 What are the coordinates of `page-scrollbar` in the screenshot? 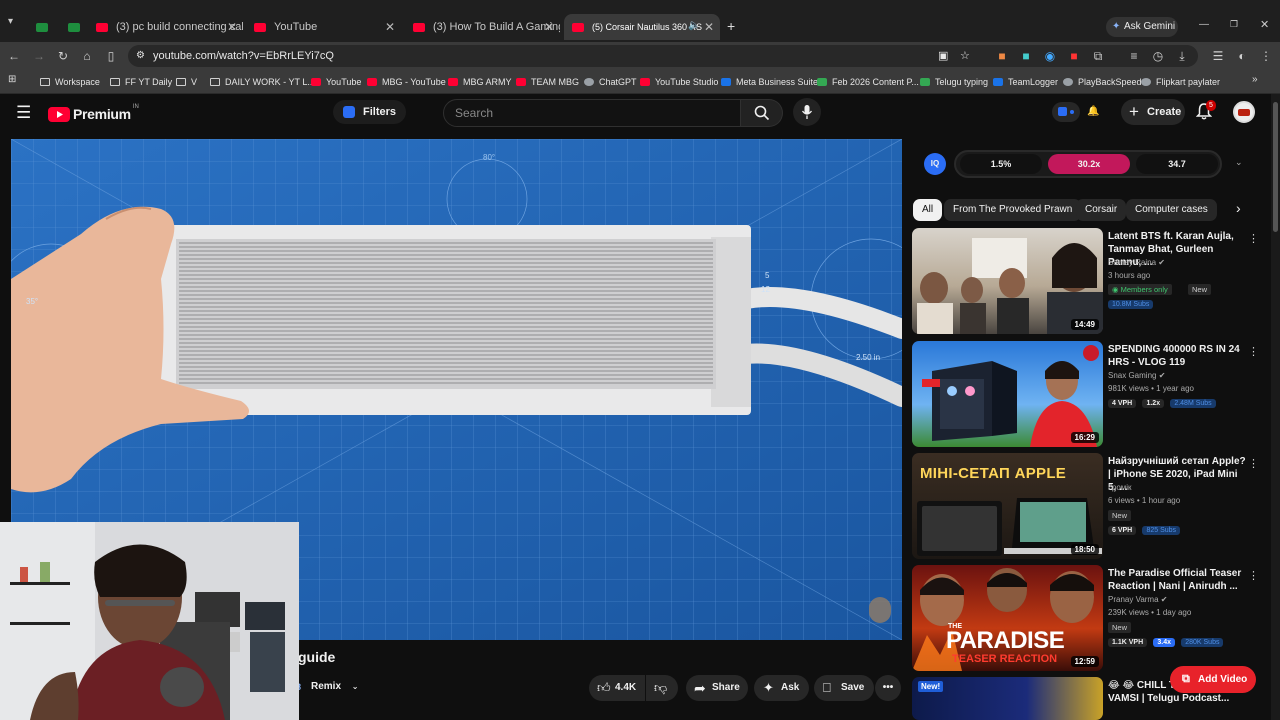 It's located at (1275, 407).